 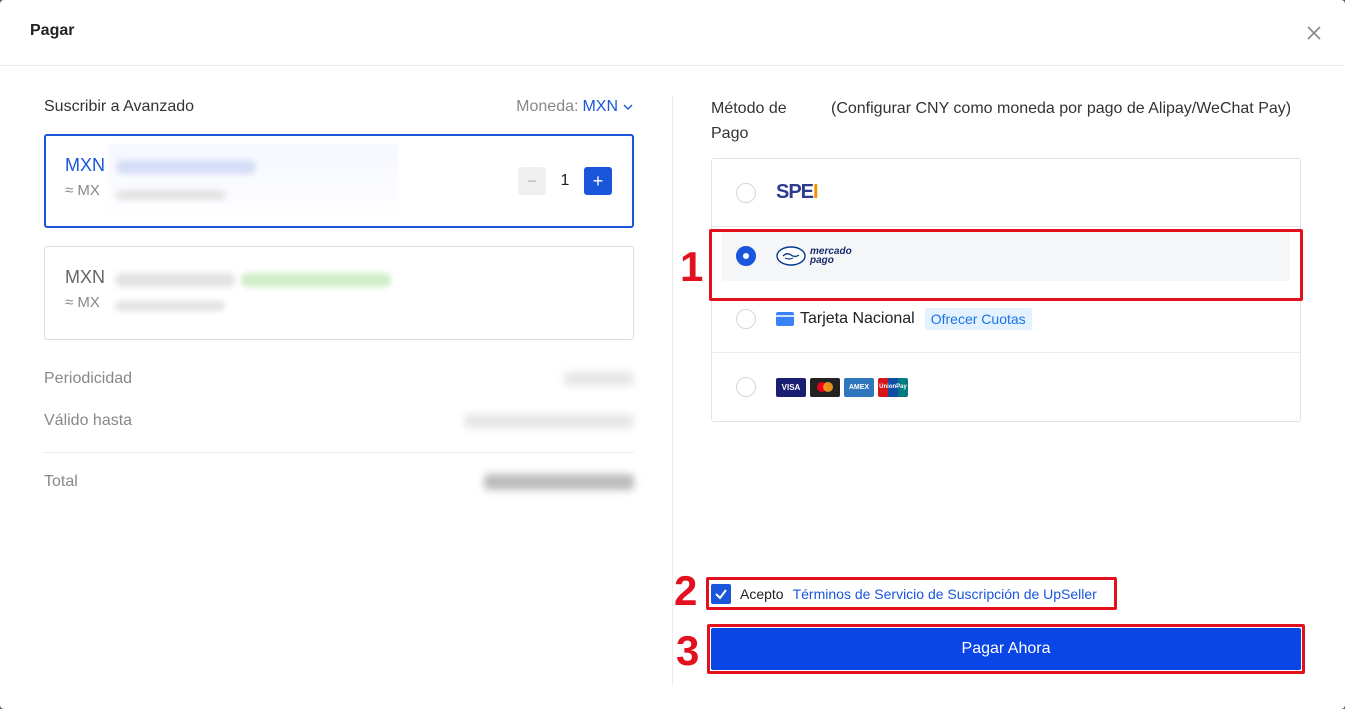 What do you see at coordinates (1006, 387) in the screenshot?
I see `payment-option-international-cards: VISA AMEX UnionPay` at bounding box center [1006, 387].